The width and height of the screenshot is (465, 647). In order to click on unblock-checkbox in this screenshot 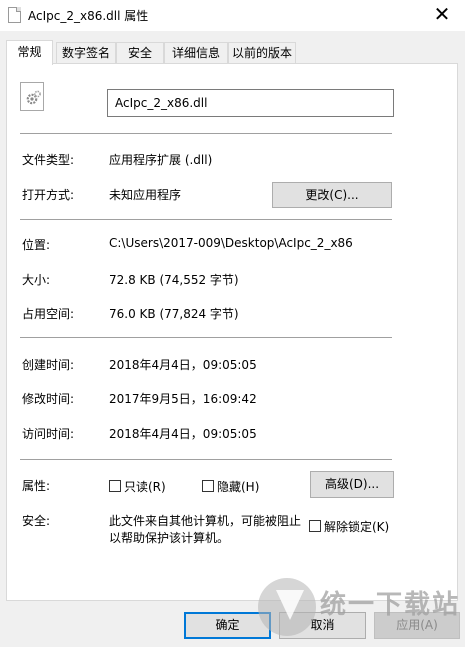, I will do `click(315, 526)`.